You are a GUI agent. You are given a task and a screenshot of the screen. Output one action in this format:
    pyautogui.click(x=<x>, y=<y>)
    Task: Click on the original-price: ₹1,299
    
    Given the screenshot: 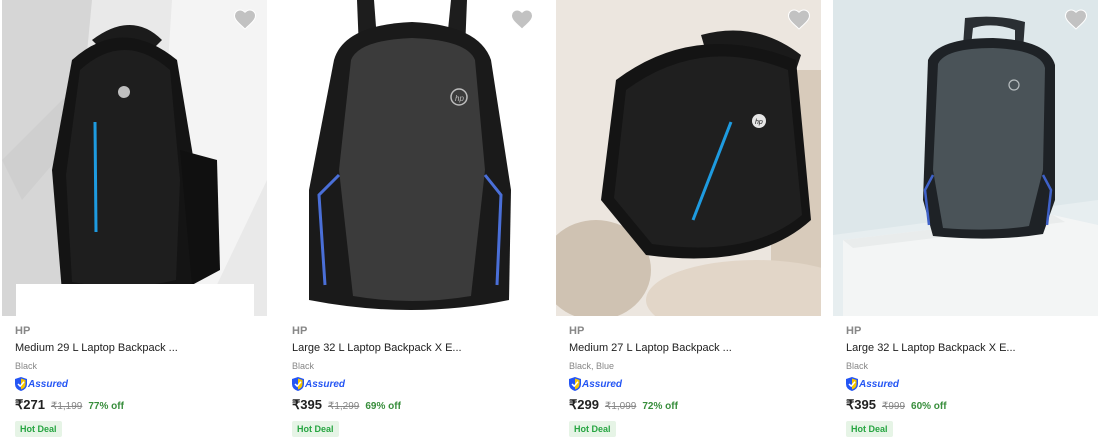 What is the action you would take?
    pyautogui.click(x=343, y=406)
    